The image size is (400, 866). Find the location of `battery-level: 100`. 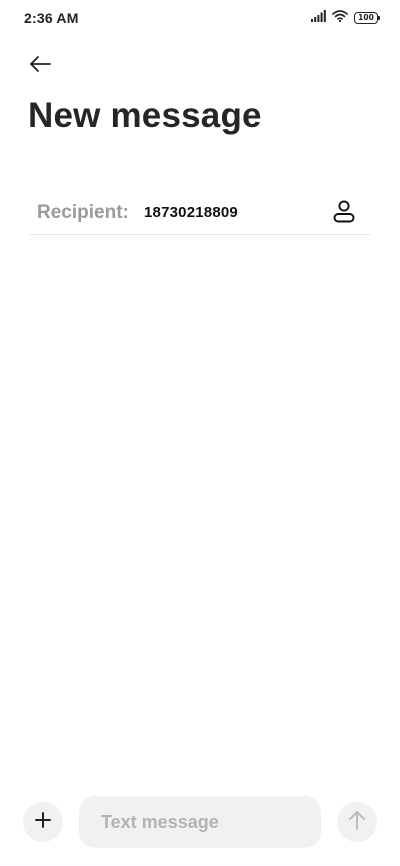

battery-level: 100 is located at coordinates (366, 18).